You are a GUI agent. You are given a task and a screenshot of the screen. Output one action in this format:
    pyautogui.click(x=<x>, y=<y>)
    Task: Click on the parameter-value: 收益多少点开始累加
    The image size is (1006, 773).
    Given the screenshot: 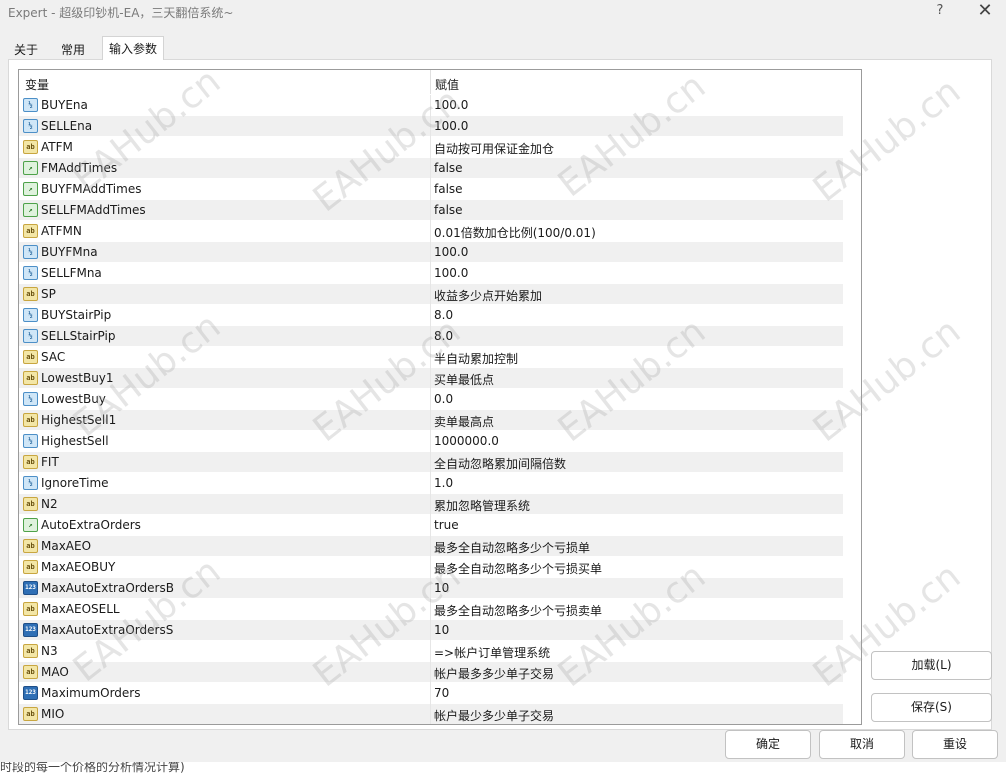 What is the action you would take?
    pyautogui.click(x=488, y=295)
    